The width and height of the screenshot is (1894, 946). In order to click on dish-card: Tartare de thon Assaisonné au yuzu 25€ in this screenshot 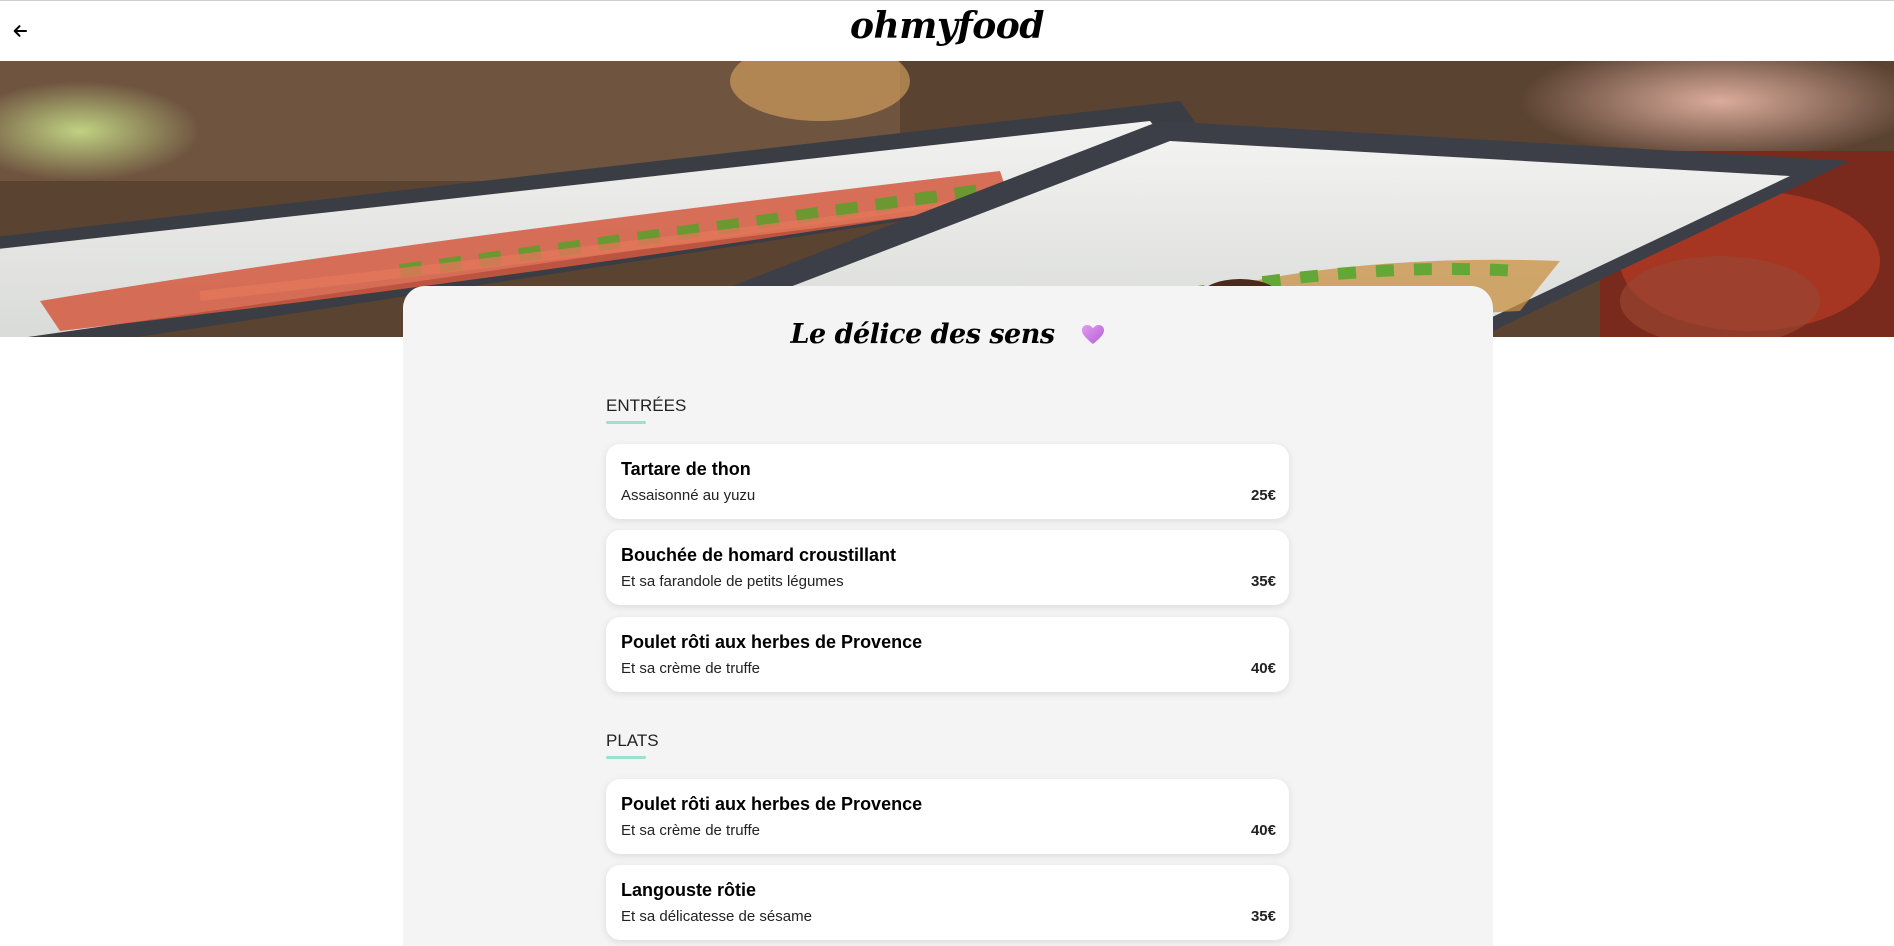, I will do `click(947, 481)`.